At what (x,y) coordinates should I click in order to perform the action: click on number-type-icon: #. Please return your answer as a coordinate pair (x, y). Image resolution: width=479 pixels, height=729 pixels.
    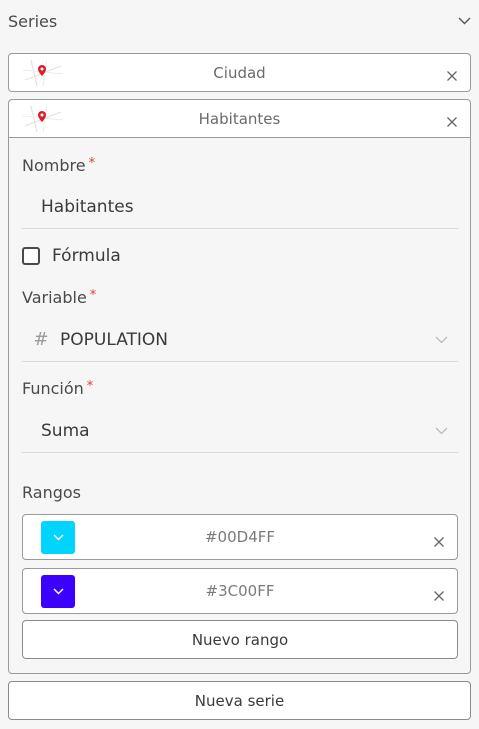
    Looking at the image, I should click on (41, 339).